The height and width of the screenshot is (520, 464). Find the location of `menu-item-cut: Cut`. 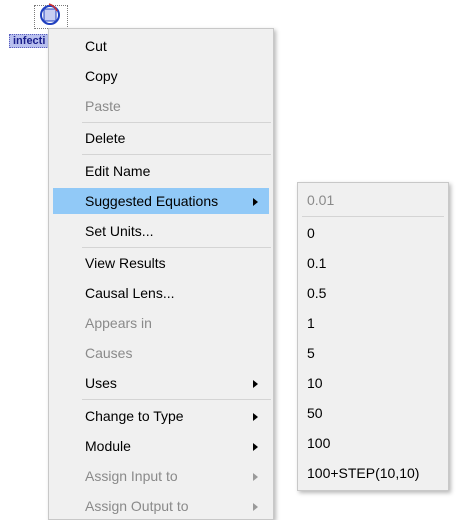

menu-item-cut: Cut is located at coordinates (161, 46).